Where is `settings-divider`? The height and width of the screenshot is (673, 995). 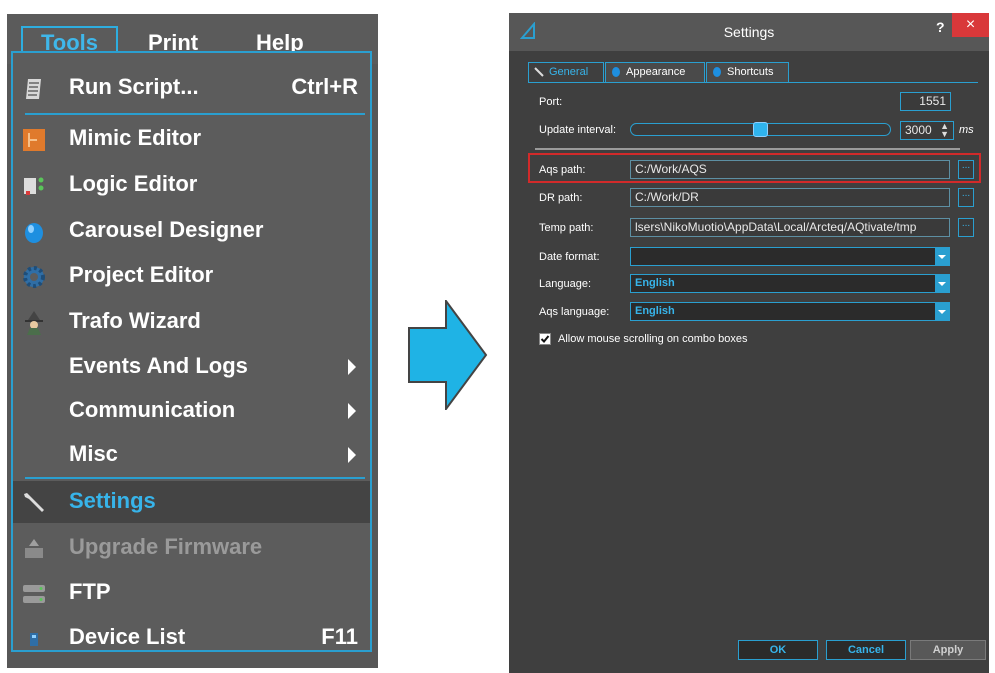 settings-divider is located at coordinates (747, 149).